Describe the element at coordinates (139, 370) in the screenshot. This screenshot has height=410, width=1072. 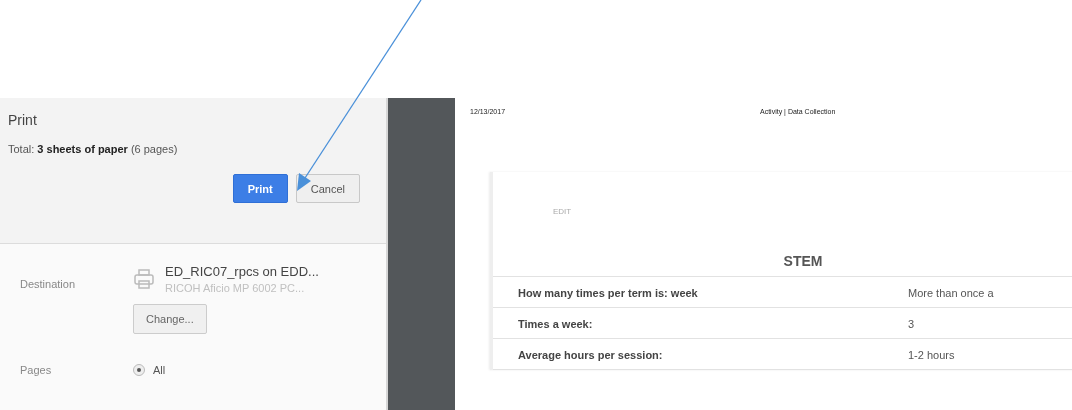
I see `radio-button` at that location.